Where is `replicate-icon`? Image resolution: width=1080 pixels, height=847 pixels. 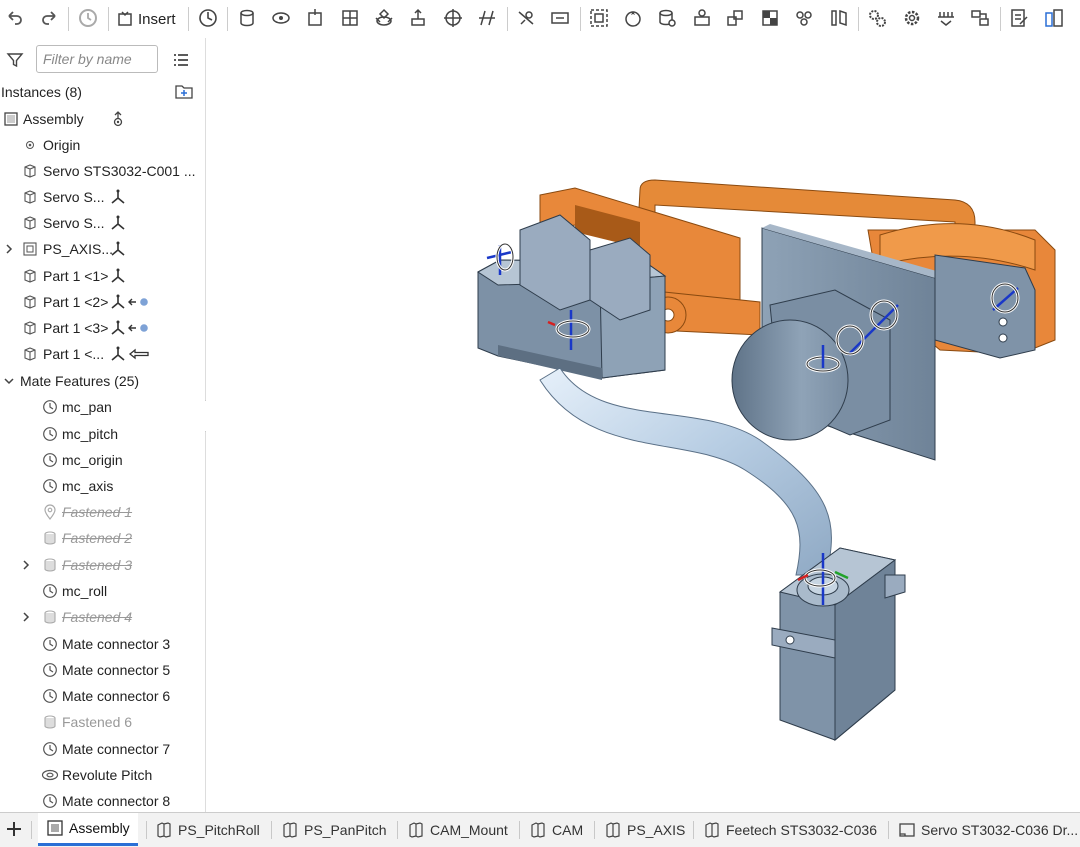
replicate-icon is located at coordinates (633, 18).